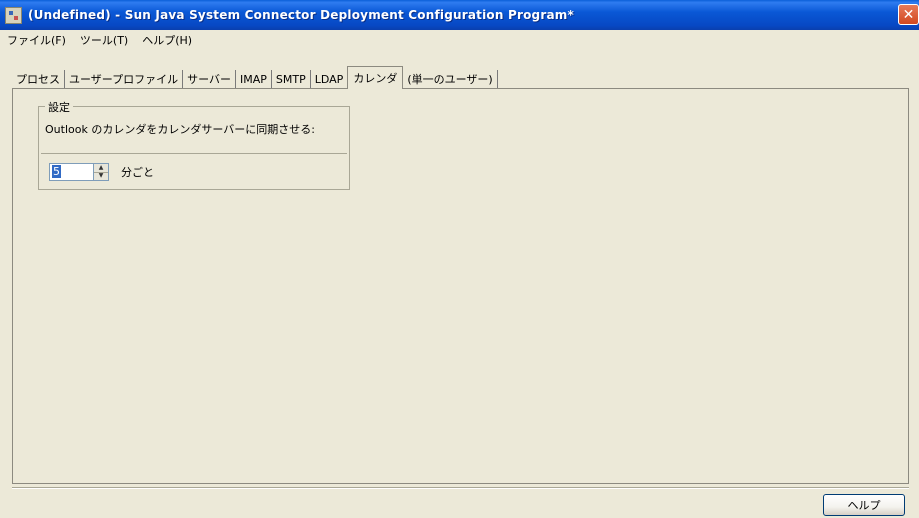 This screenshot has width=919, height=518. What do you see at coordinates (137, 172) in the screenshot?
I see `interval-unit-label: 分ごと` at bounding box center [137, 172].